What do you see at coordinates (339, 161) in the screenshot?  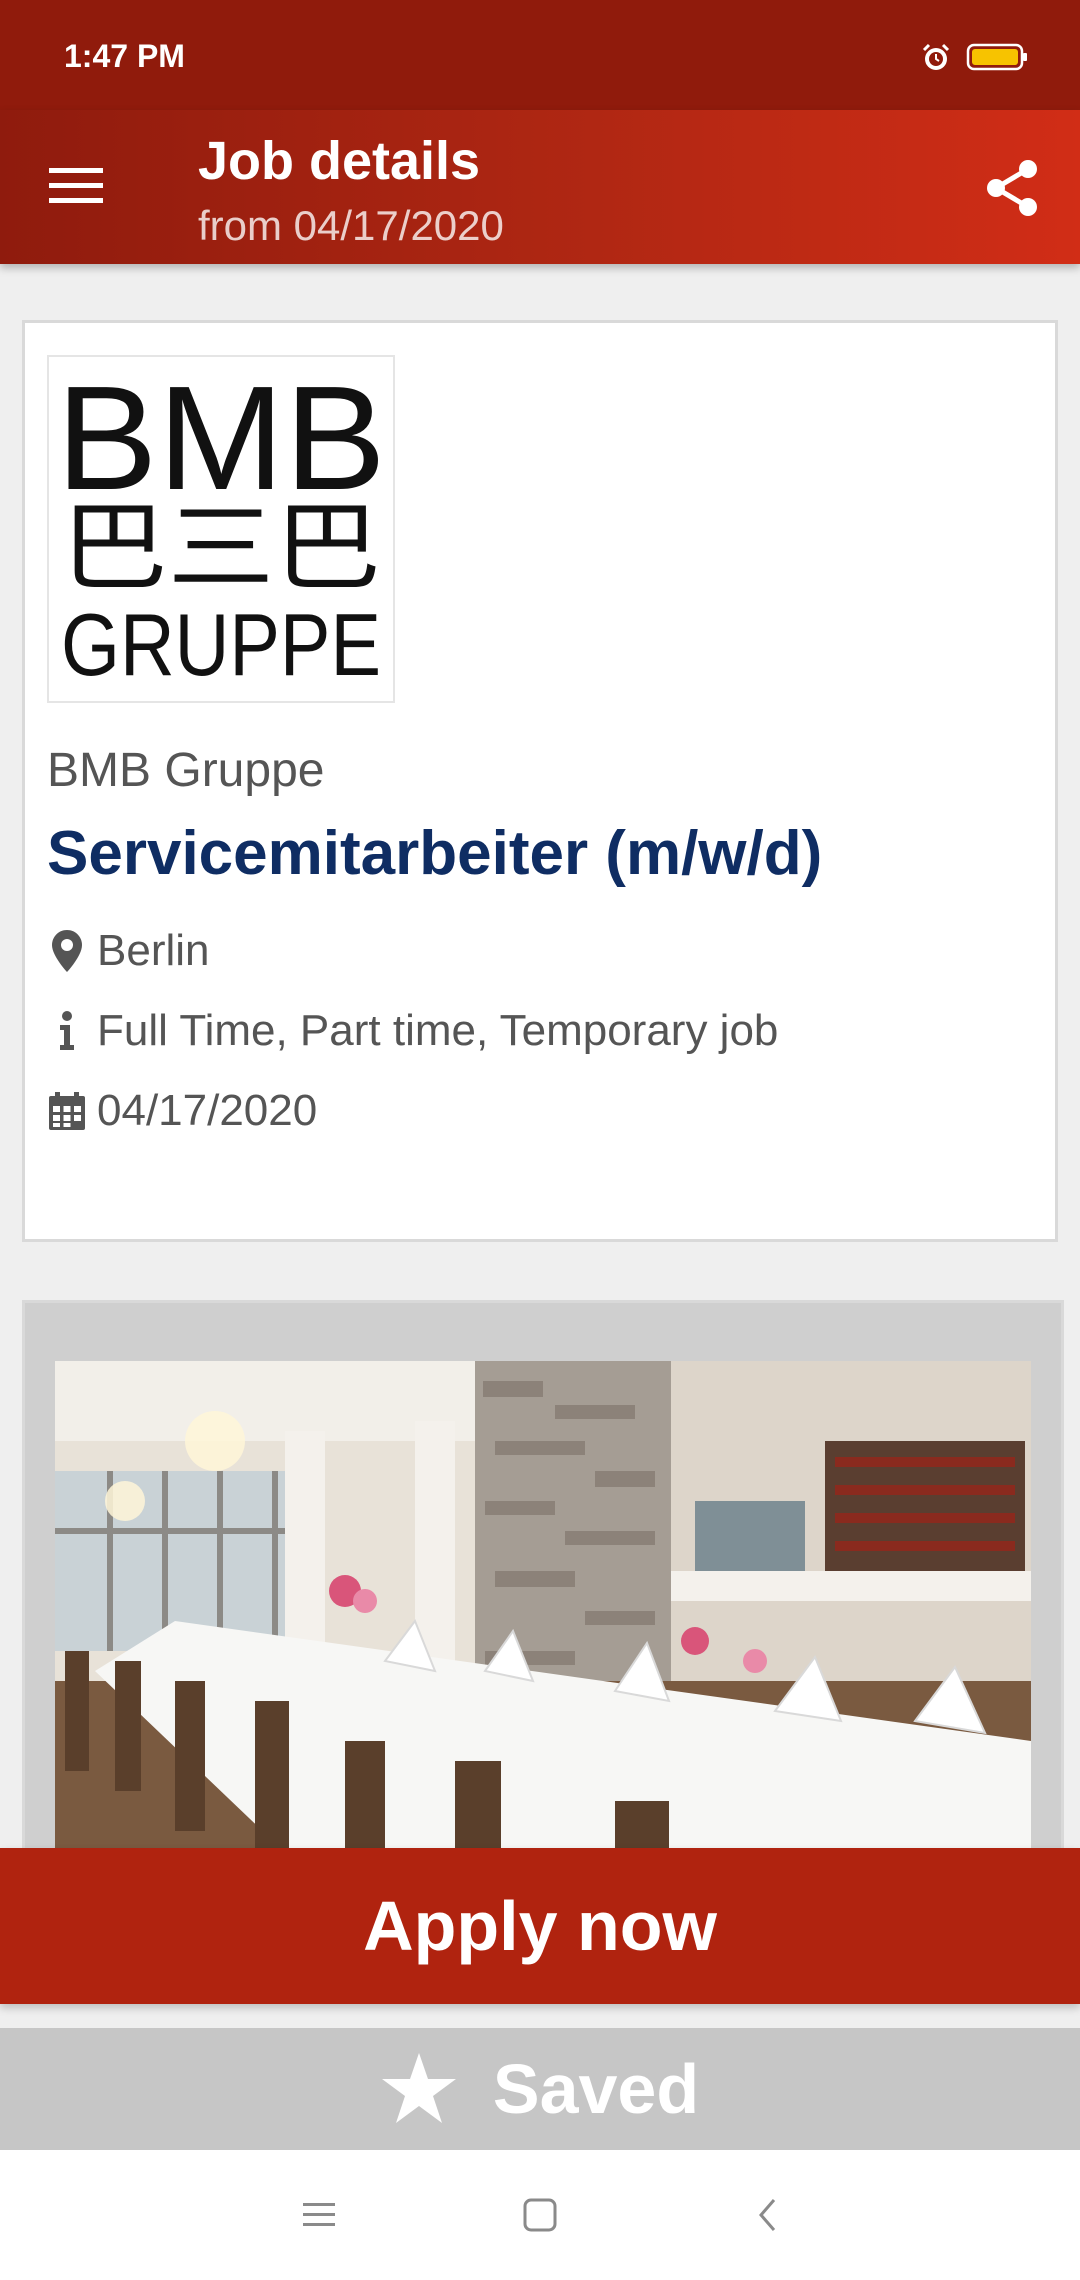 I see `page-title: Job details` at bounding box center [339, 161].